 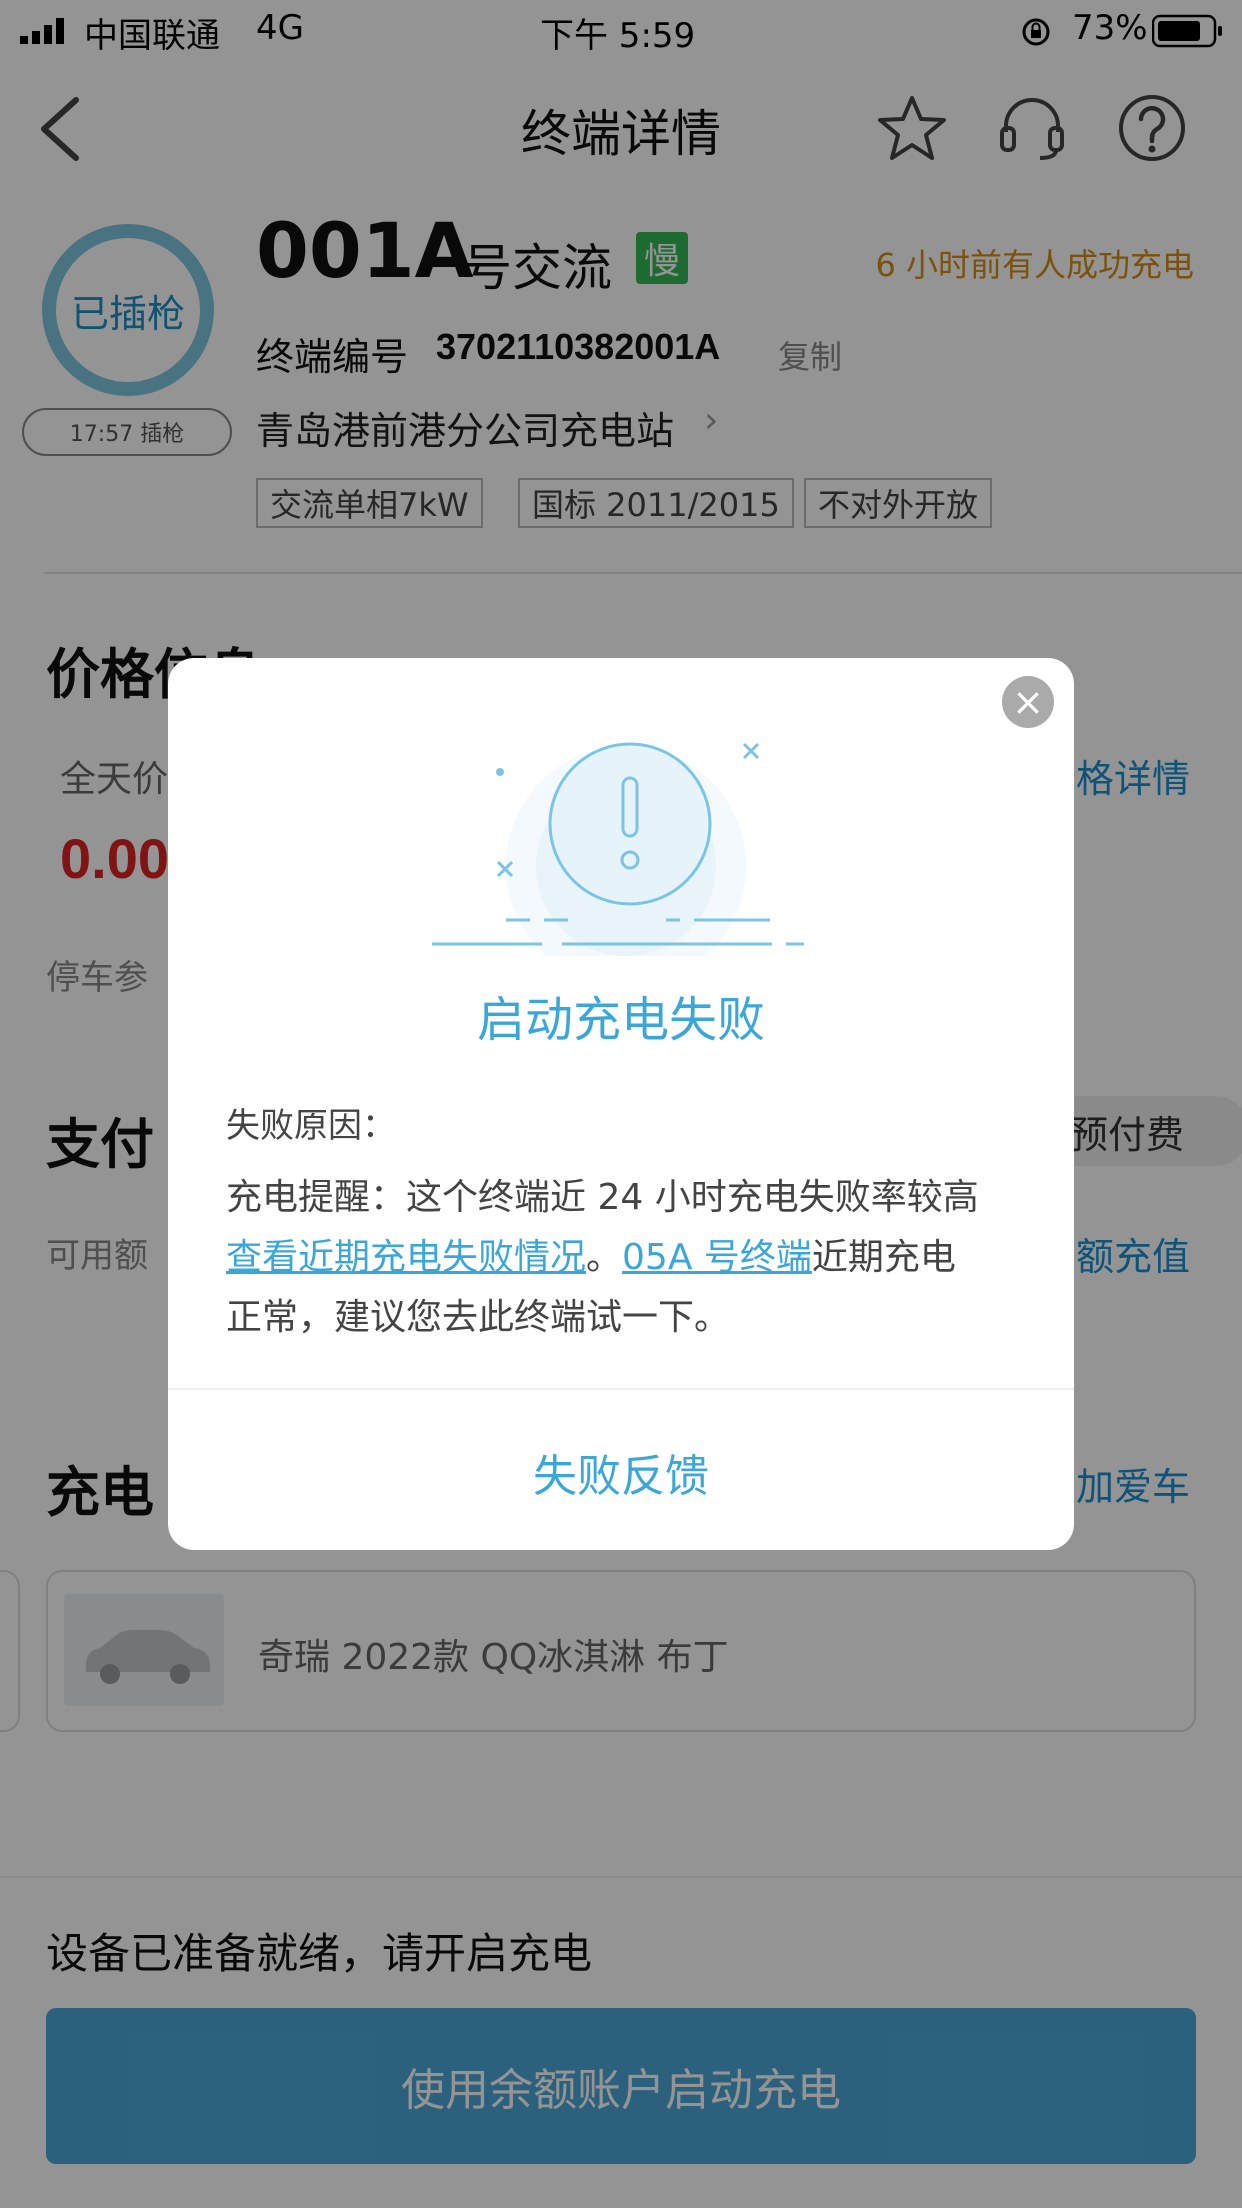 I want to click on warning-illustration-icon, so click(x=618, y=849).